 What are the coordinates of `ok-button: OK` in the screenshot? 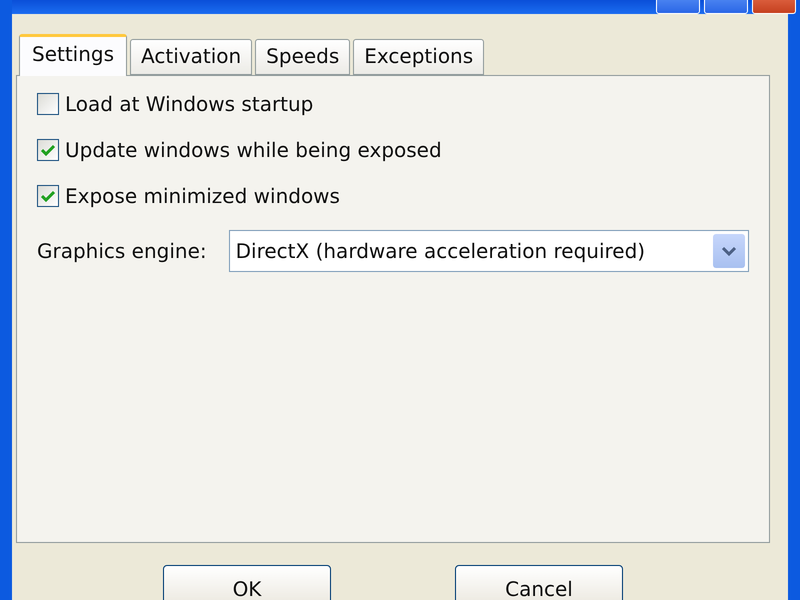 It's located at (247, 582).